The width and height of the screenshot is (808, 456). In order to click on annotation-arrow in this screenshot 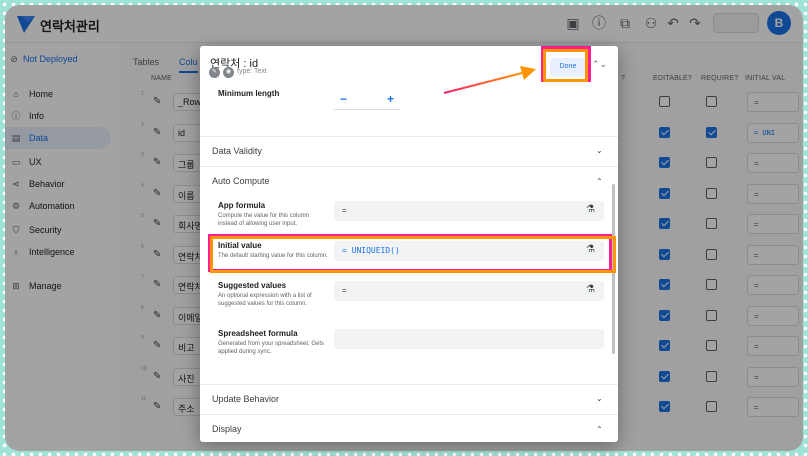, I will do `click(489, 80)`.